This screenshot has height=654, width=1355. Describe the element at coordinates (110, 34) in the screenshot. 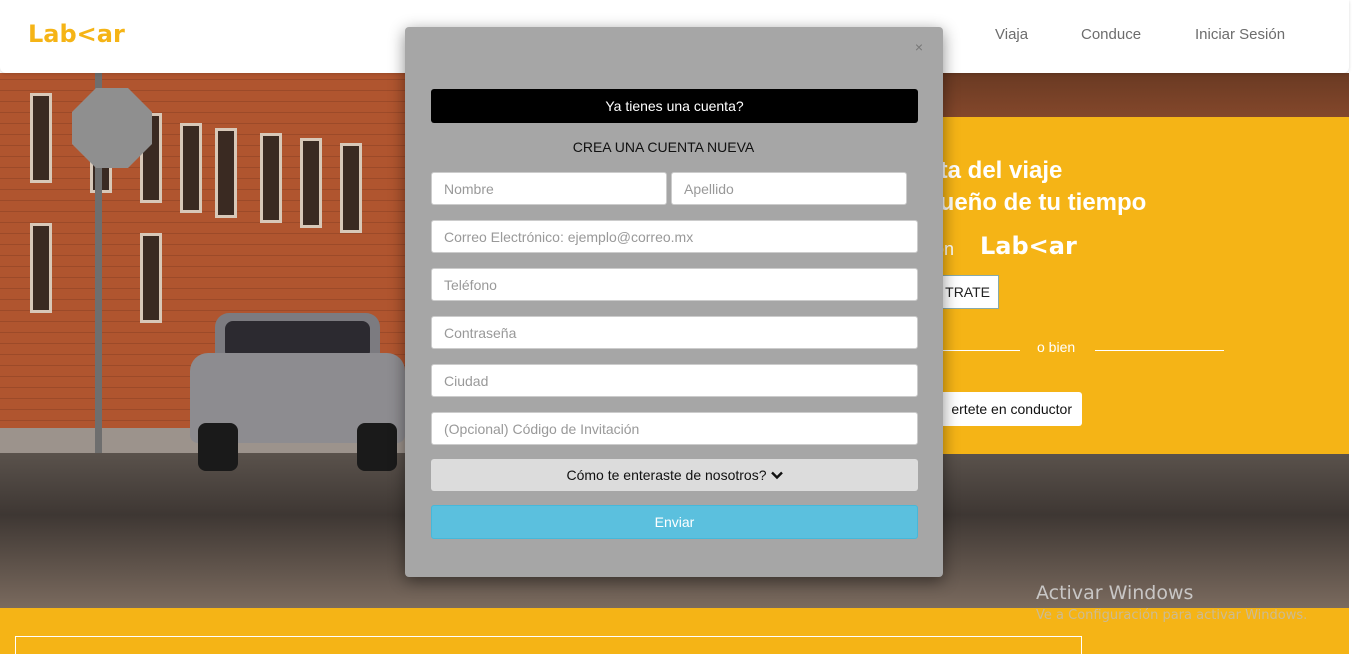

I see `logo-text-post: ar` at that location.